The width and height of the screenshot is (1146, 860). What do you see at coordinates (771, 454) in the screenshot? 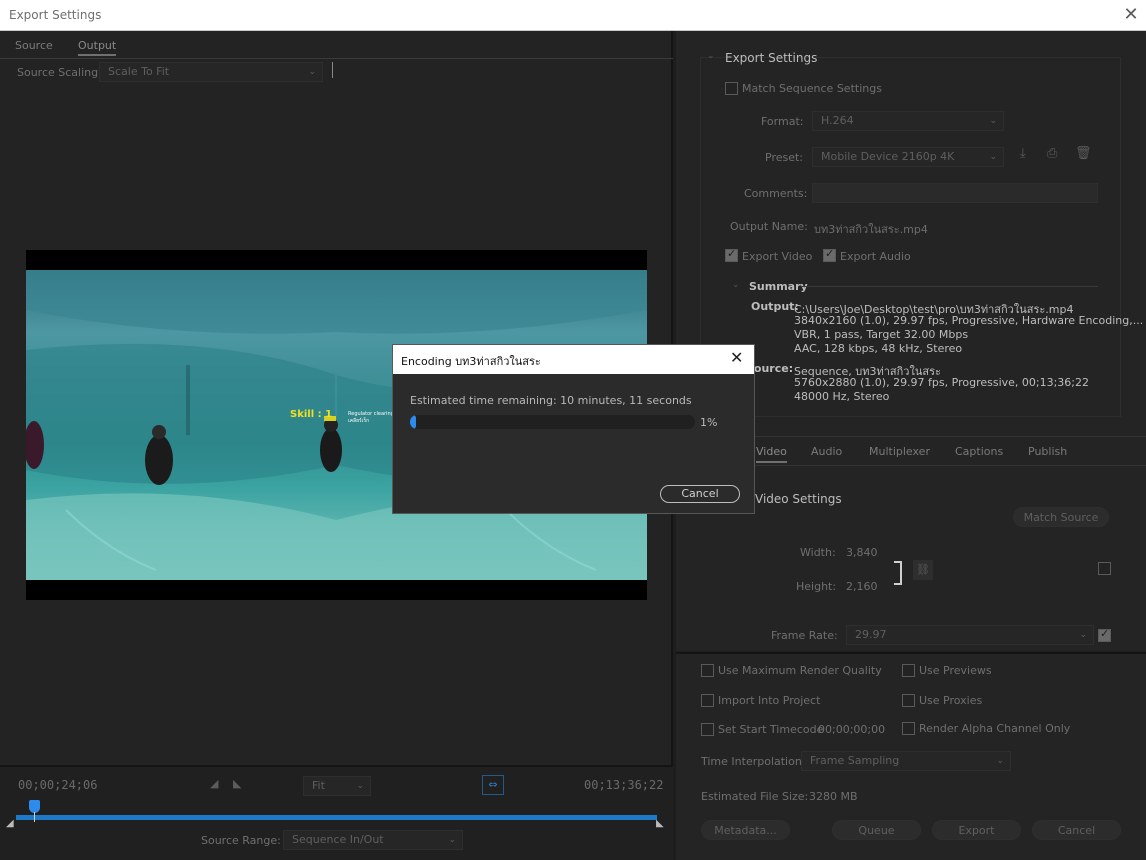
I see `tab-video: Video` at bounding box center [771, 454].